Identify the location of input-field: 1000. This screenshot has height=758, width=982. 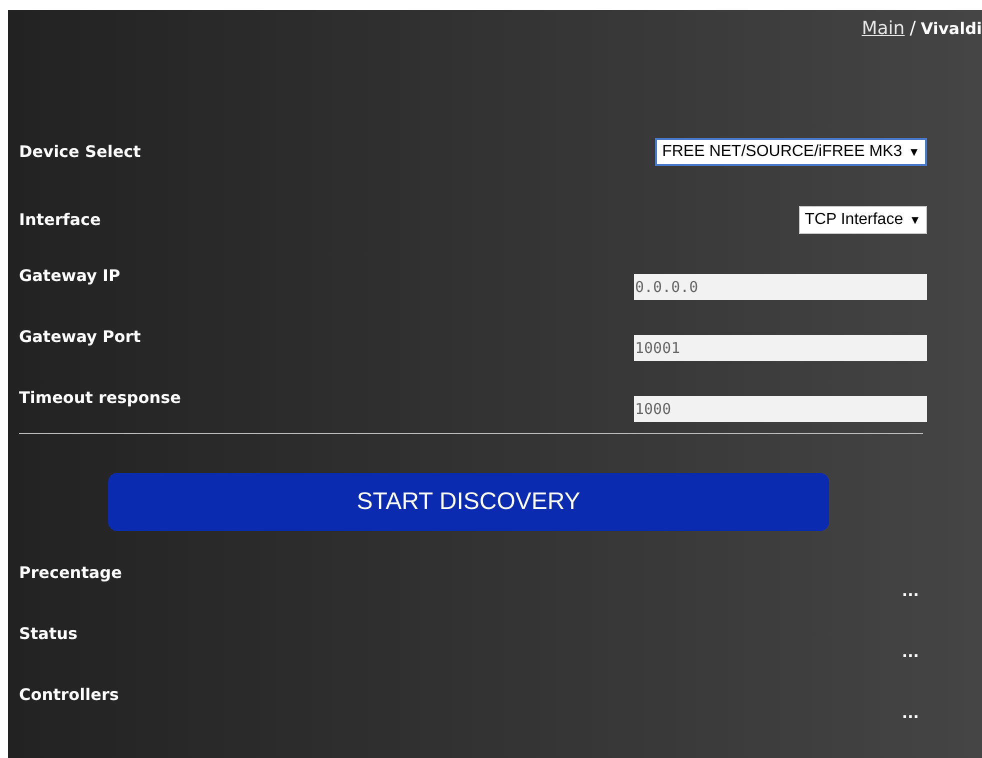
(780, 409).